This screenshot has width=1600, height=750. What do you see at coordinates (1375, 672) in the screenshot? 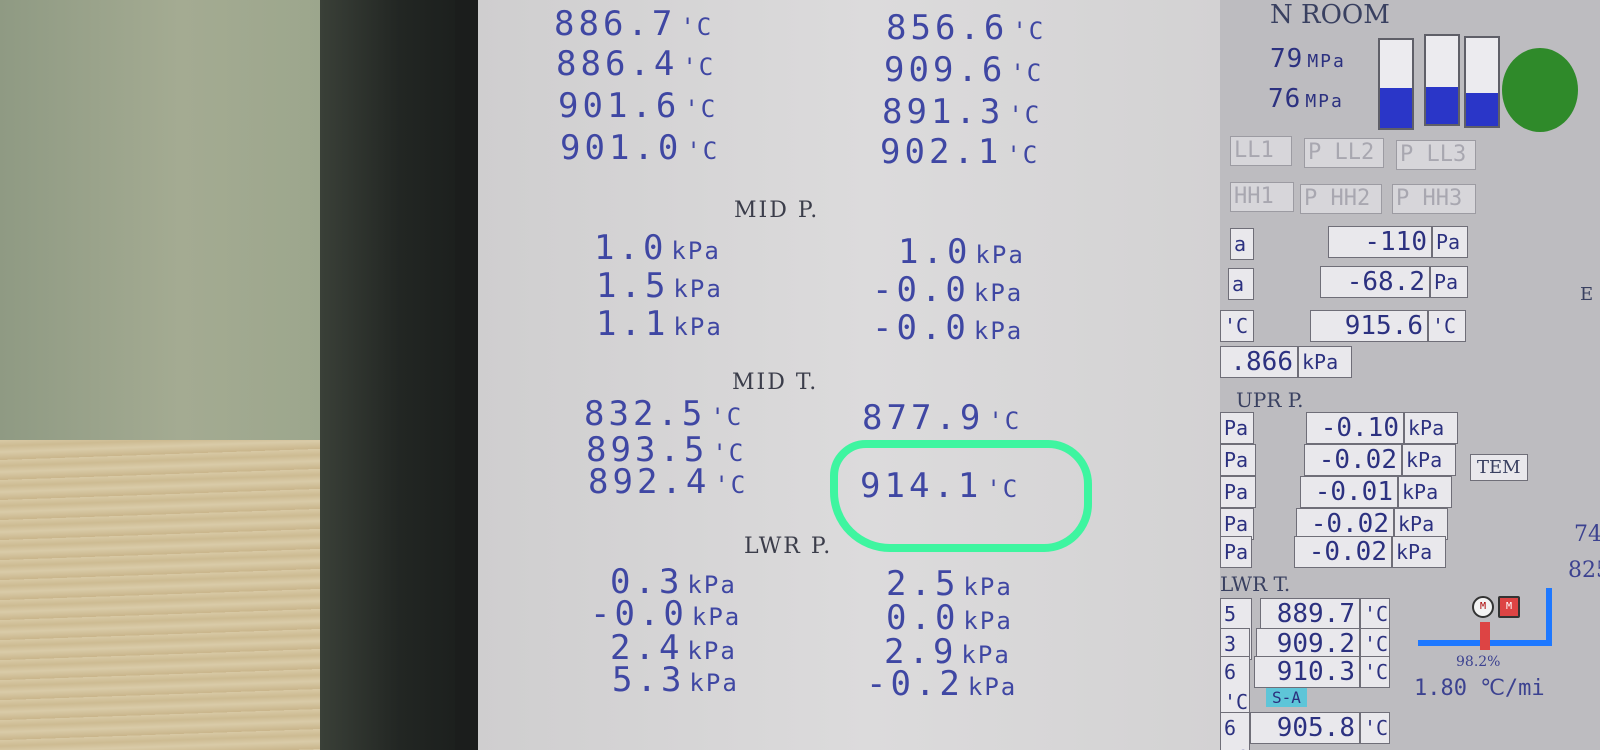
I see `lwr-t-unit-3: 'C` at bounding box center [1375, 672].